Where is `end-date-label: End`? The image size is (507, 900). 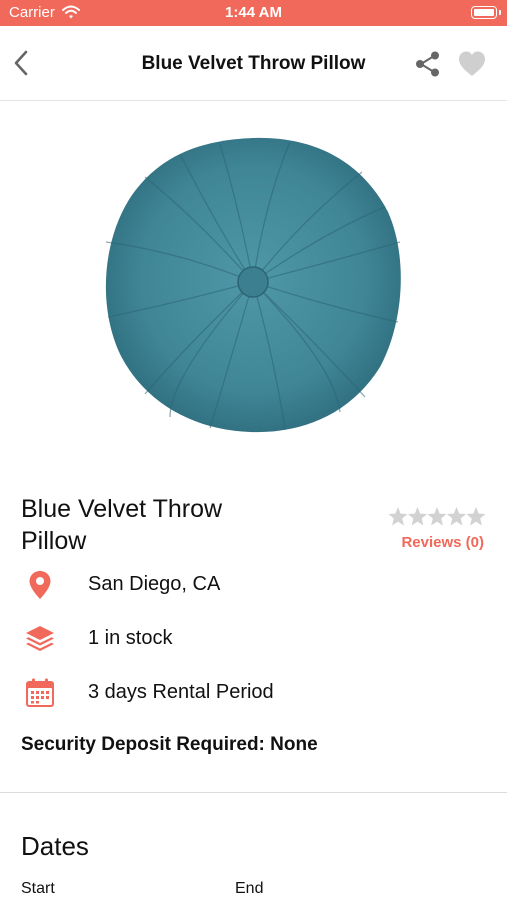
end-date-label: End is located at coordinates (249, 888).